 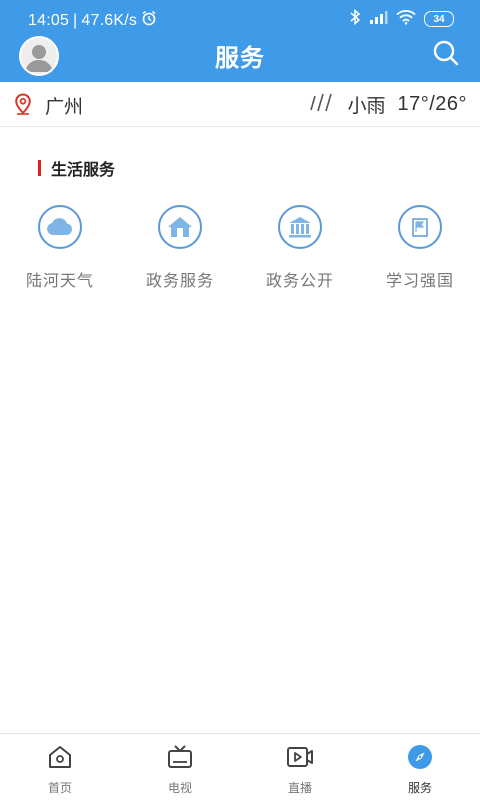 I want to click on video-icon, so click(x=300, y=757).